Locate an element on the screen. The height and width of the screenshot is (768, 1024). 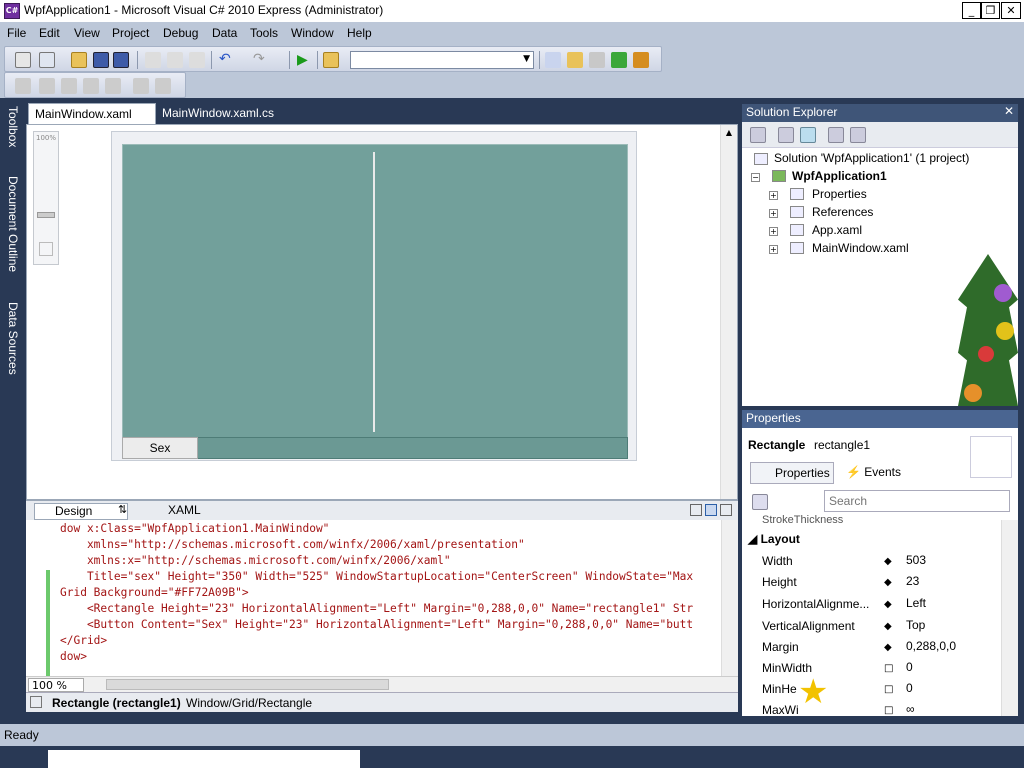
properties-scrollbar is located at coordinates (1009, 618).